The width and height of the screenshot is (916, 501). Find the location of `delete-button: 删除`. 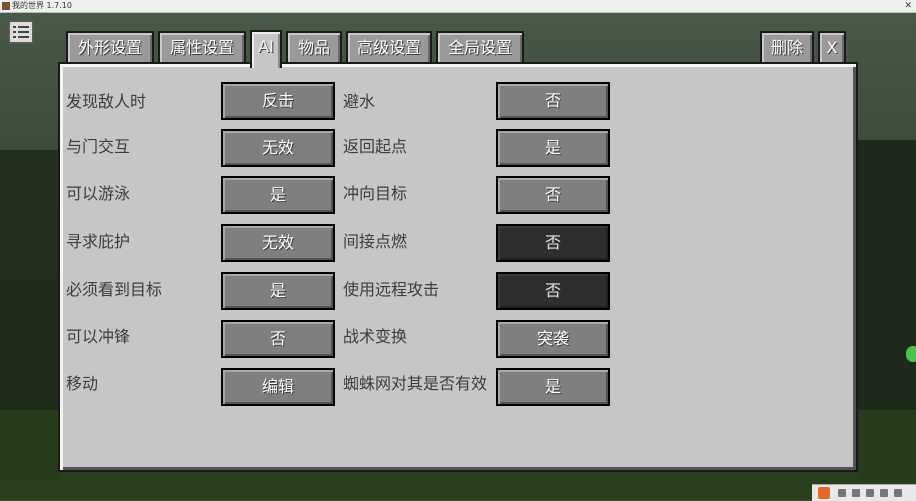

delete-button: 删除 is located at coordinates (787, 47).